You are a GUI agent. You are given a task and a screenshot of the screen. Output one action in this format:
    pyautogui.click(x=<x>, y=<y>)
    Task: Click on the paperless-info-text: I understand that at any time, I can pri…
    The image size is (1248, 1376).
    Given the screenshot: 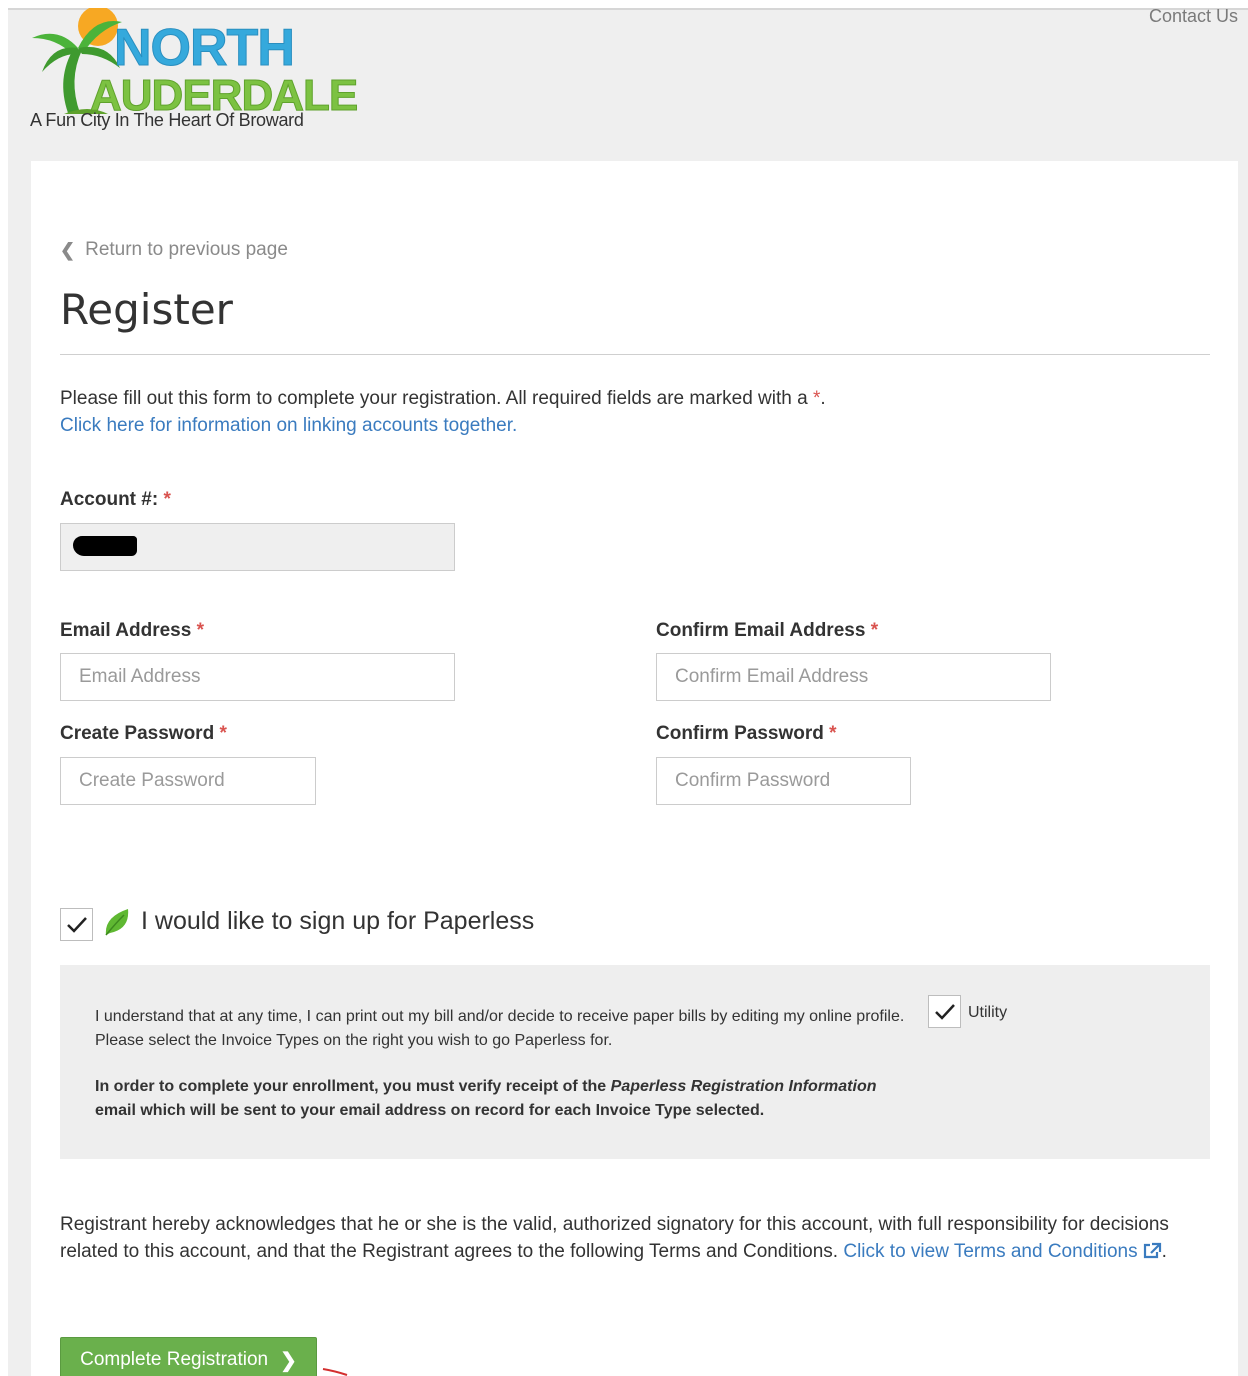 What is the action you would take?
    pyautogui.click(x=500, y=1028)
    